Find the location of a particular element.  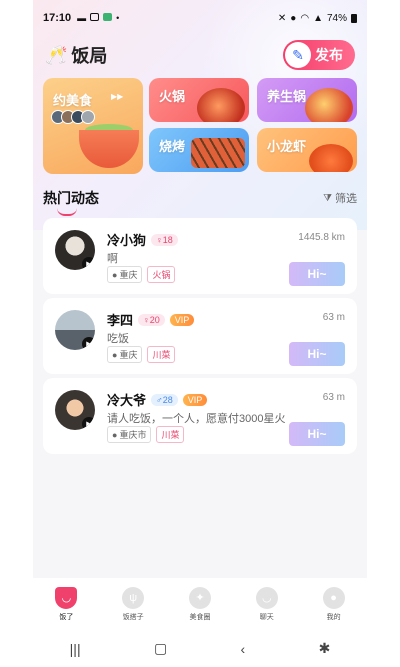

gender-age-badge: ♂28 is located at coordinates (164, 399).